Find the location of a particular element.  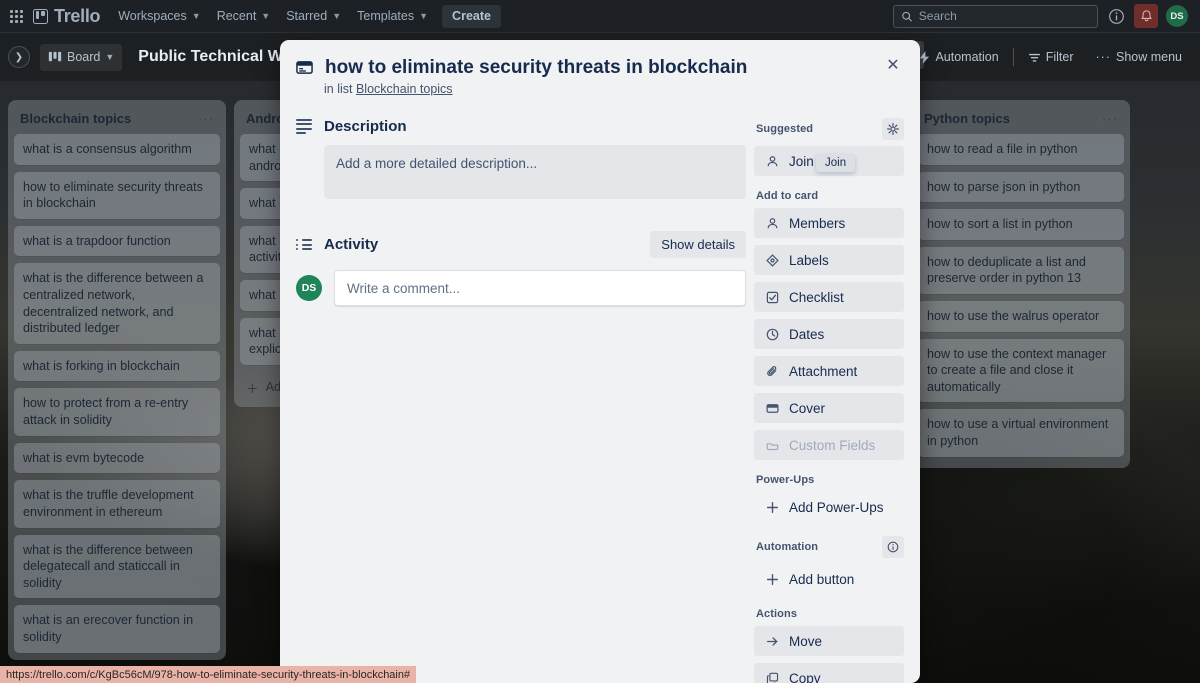

add-button-button: Add button is located at coordinates (829, 579).